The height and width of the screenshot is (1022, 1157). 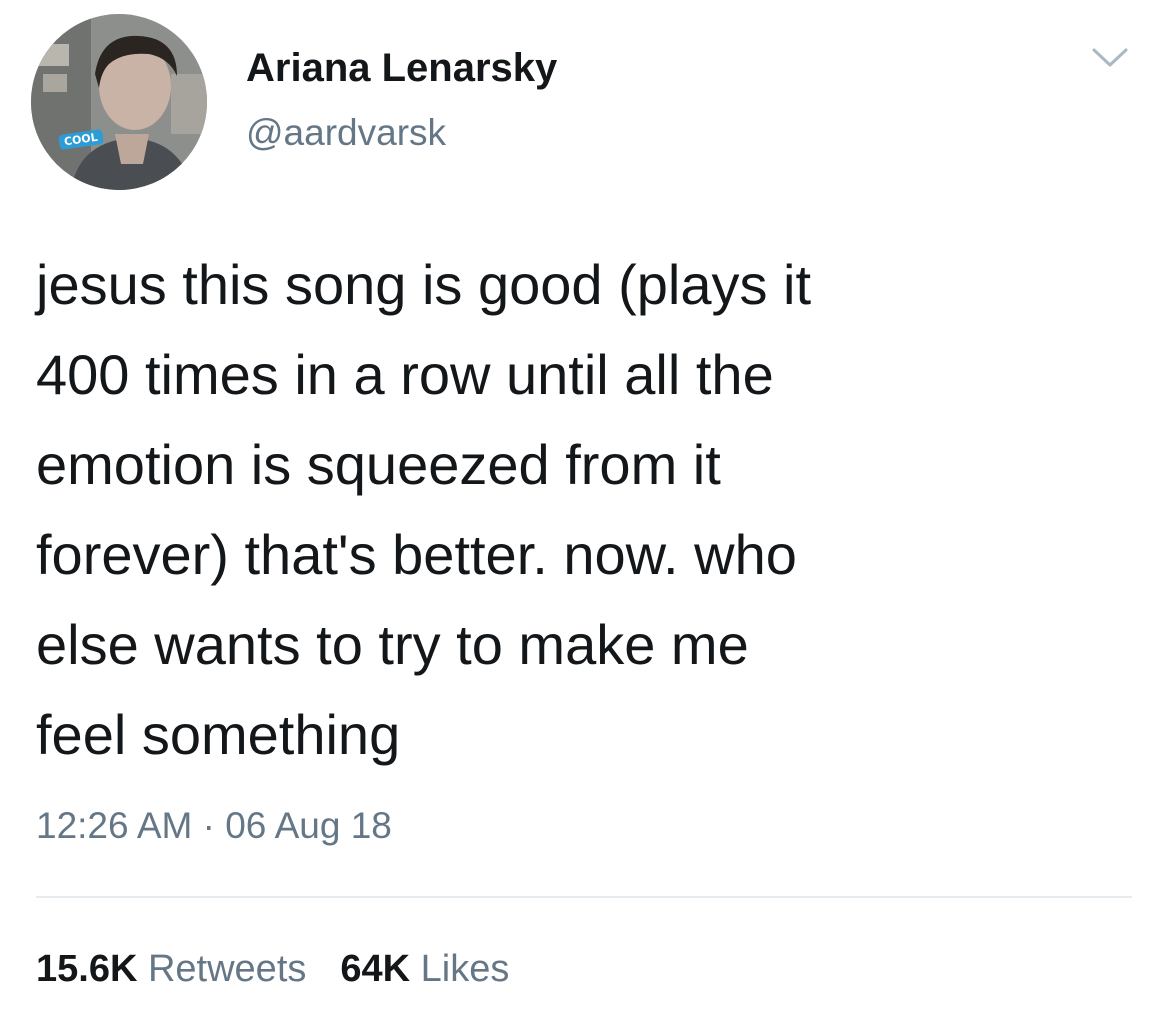 What do you see at coordinates (378, 464) in the screenshot?
I see `tweet-text-line: emotion is squeezed from it` at bounding box center [378, 464].